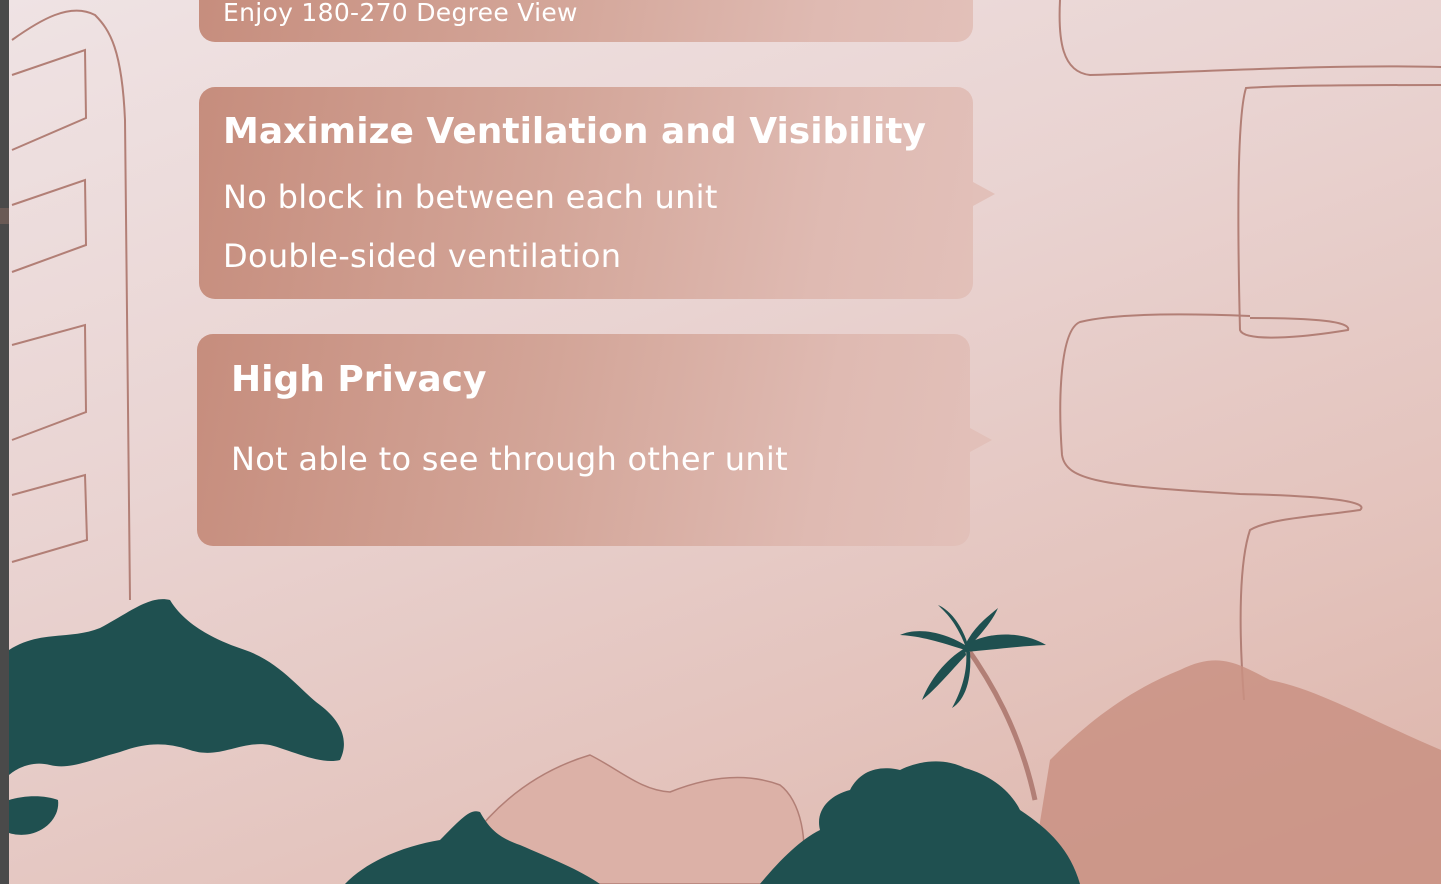 The width and height of the screenshot is (1441, 884). Describe the element at coordinates (586, 21) in the screenshot. I see `feature-card-view: Enjoy 180-270 Degree View` at that location.